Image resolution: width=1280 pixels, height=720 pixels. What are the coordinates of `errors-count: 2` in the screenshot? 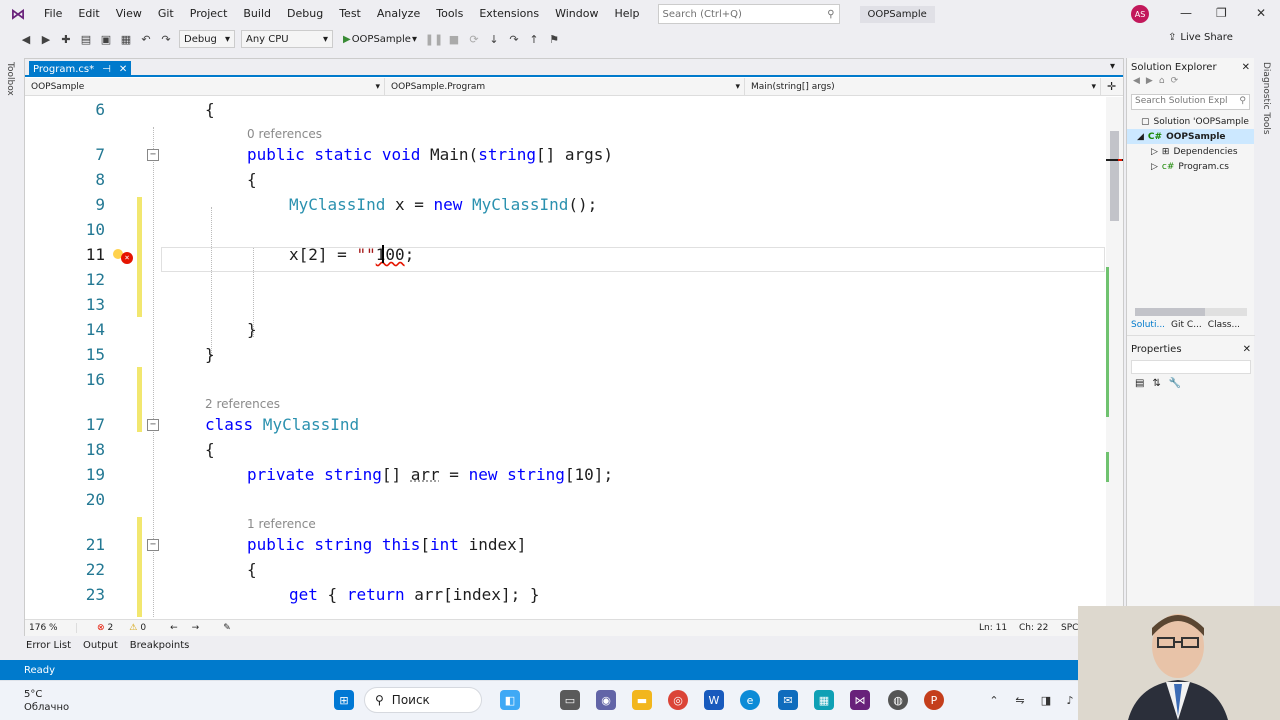 It's located at (109, 628).